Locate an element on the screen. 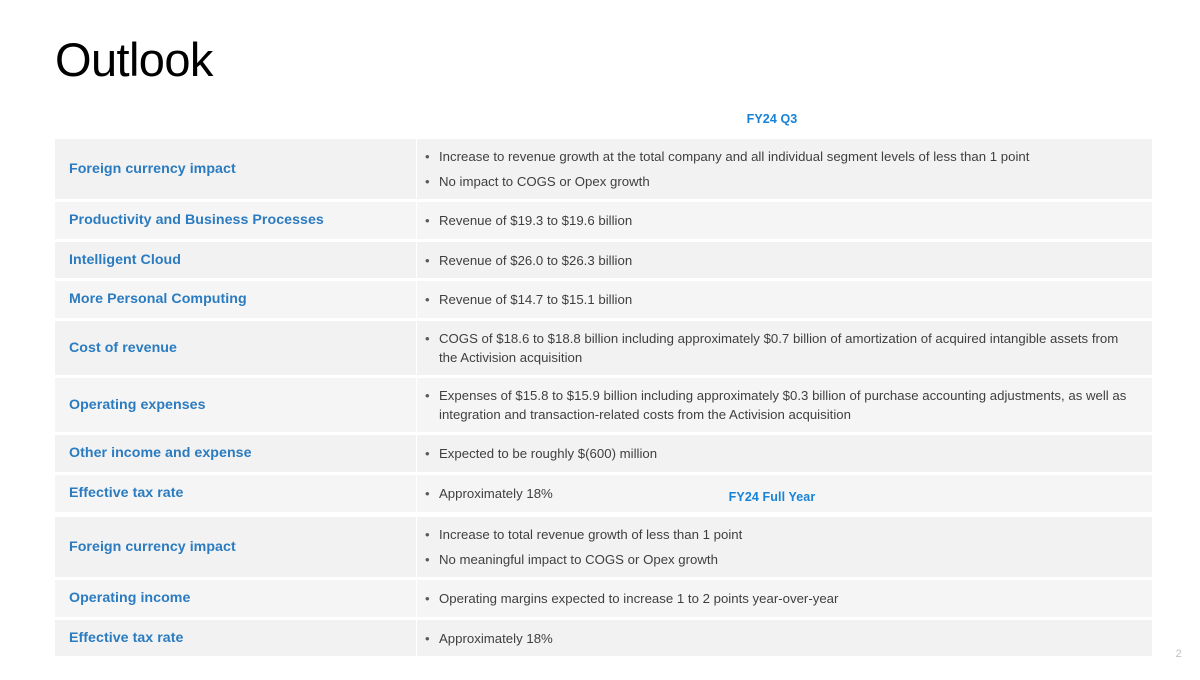 The width and height of the screenshot is (1200, 680). row-values: • Revenue of $14.7 to $15.1 billion is located at coordinates (784, 300).